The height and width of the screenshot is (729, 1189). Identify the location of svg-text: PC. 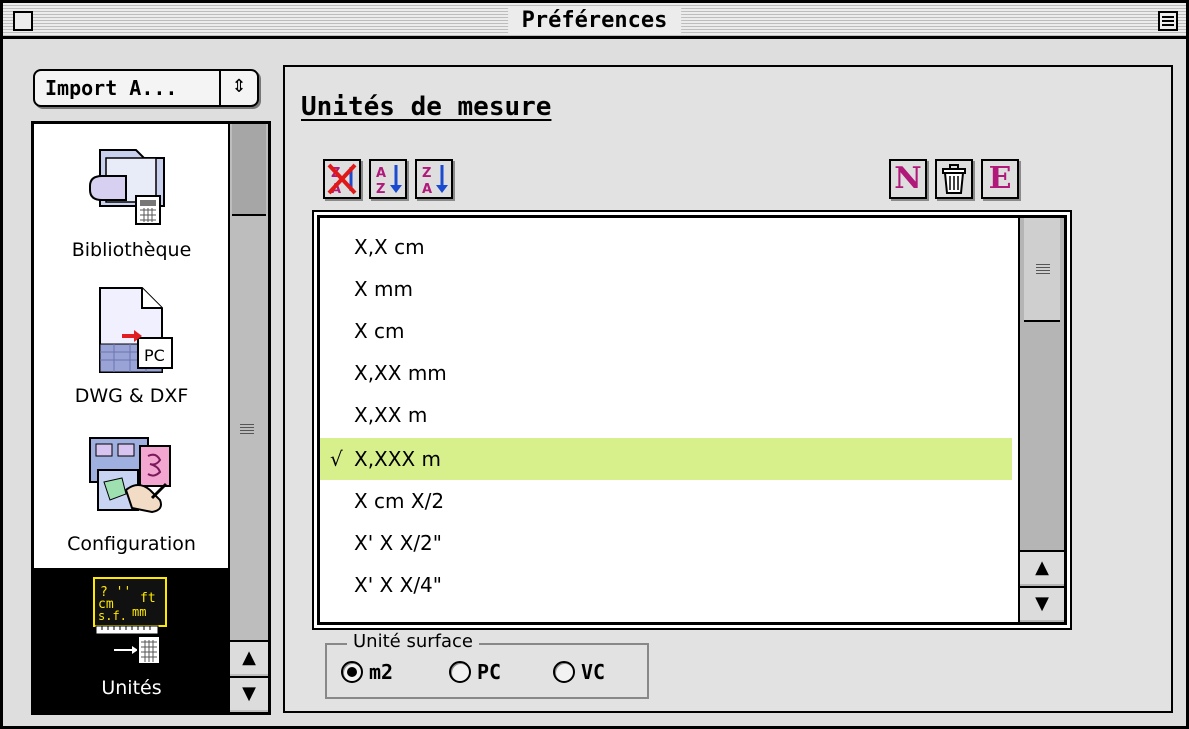
(154, 355).